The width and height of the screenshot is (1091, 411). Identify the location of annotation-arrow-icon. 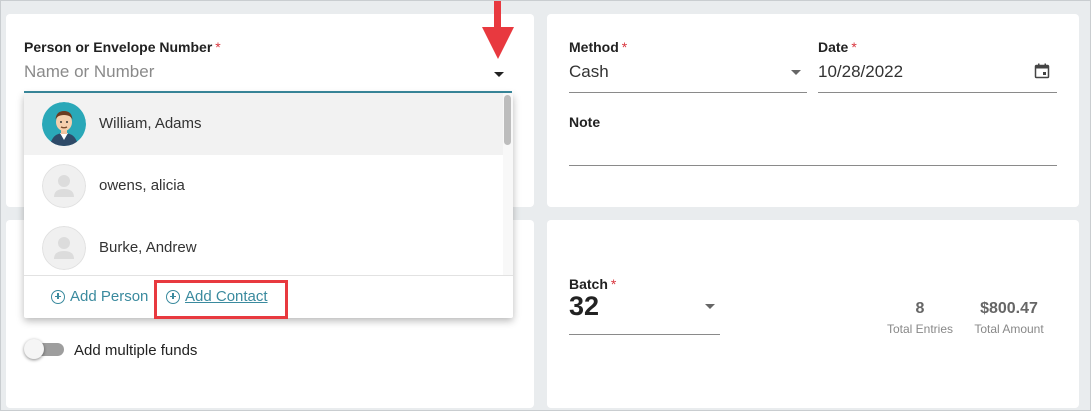
(498, 30).